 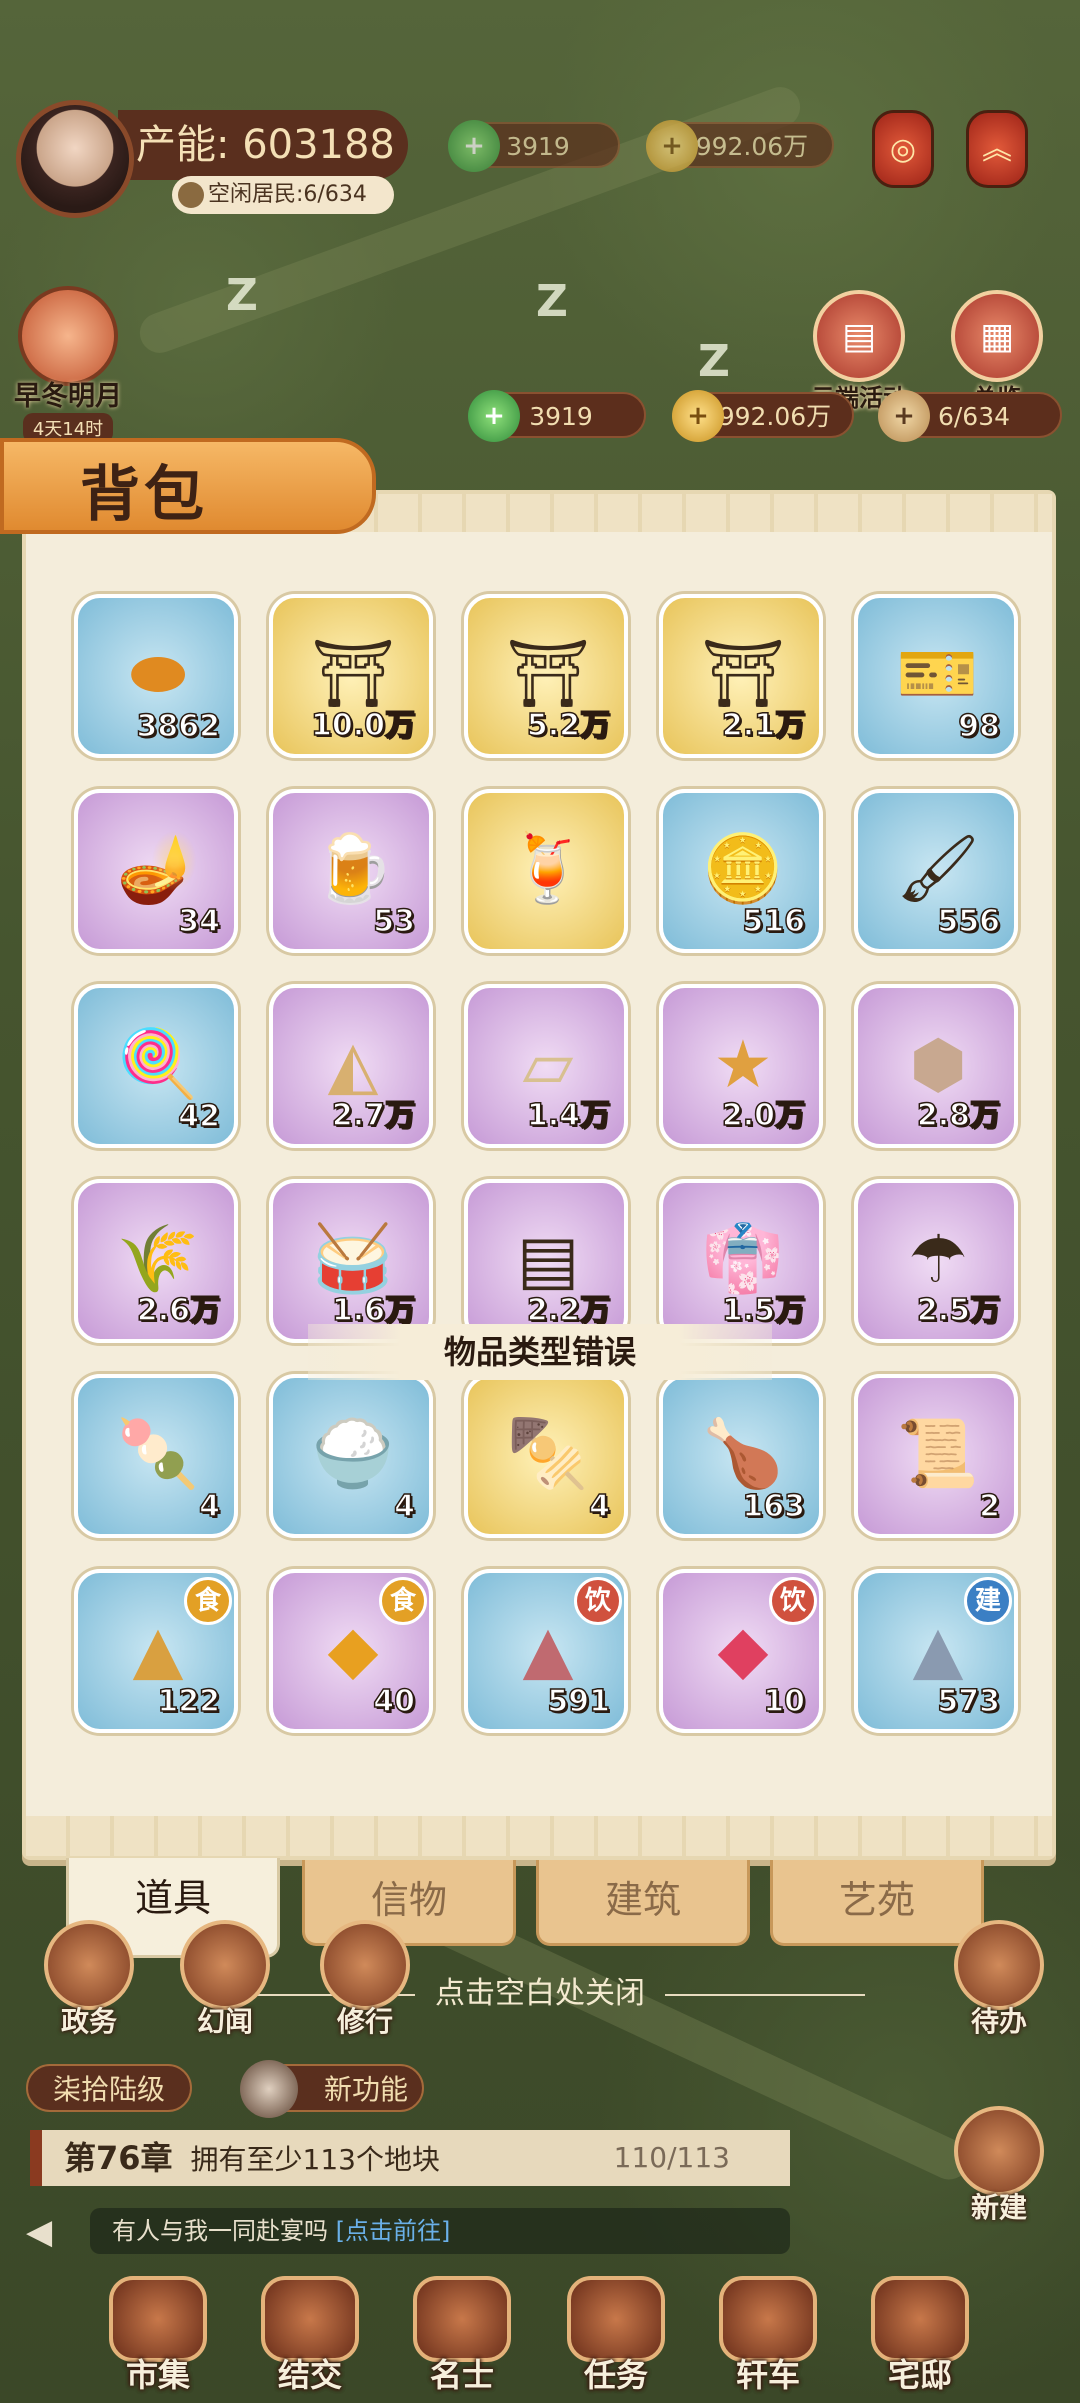 I want to click on skewers-icon: 🍢, so click(x=548, y=1453).